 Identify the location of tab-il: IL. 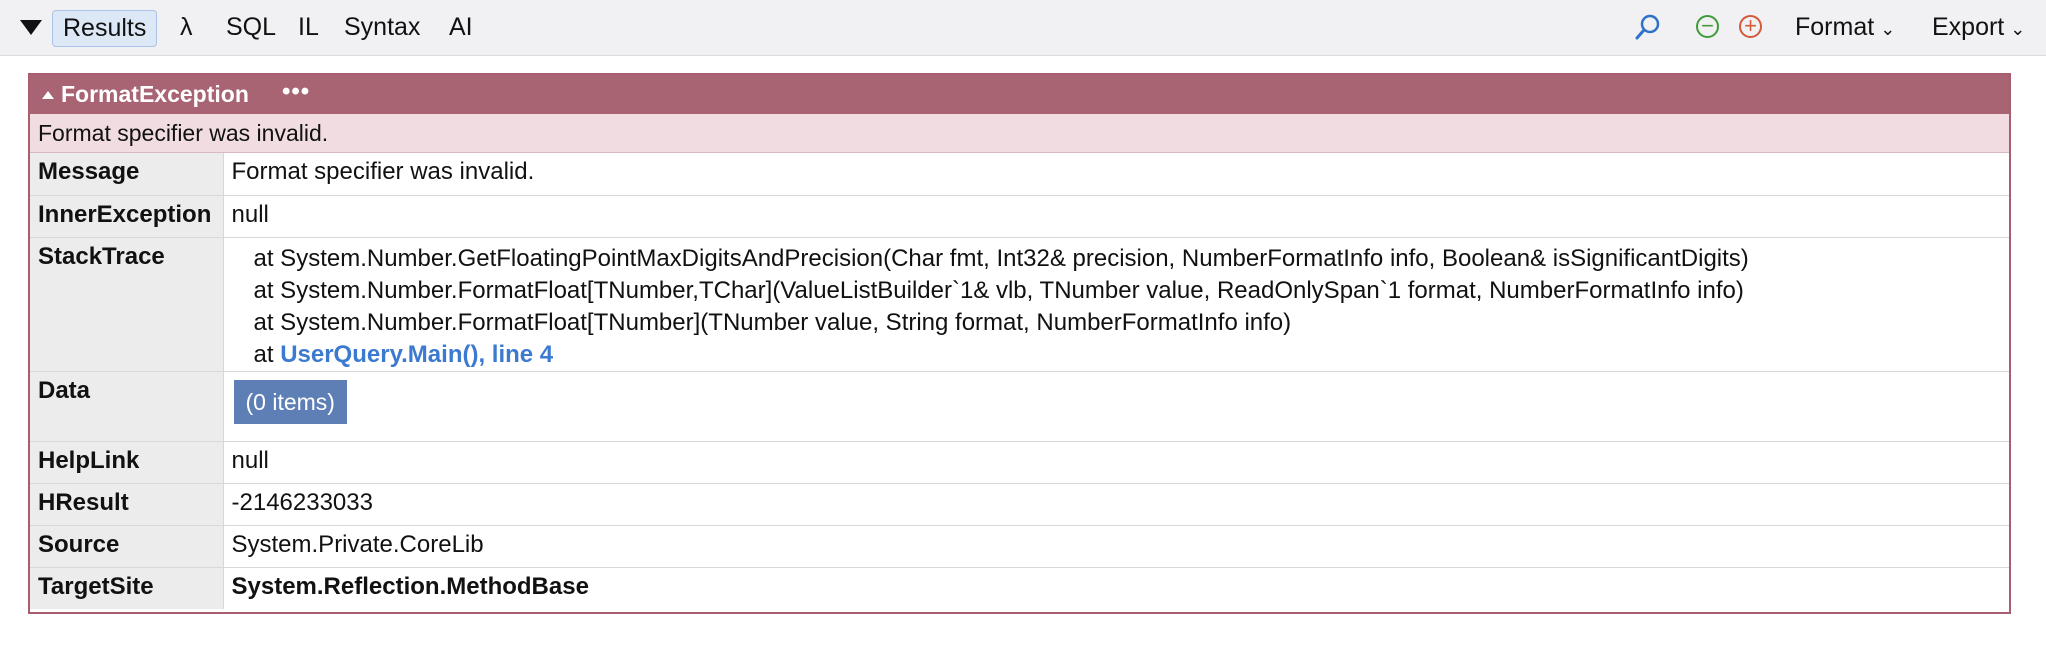
(308, 27).